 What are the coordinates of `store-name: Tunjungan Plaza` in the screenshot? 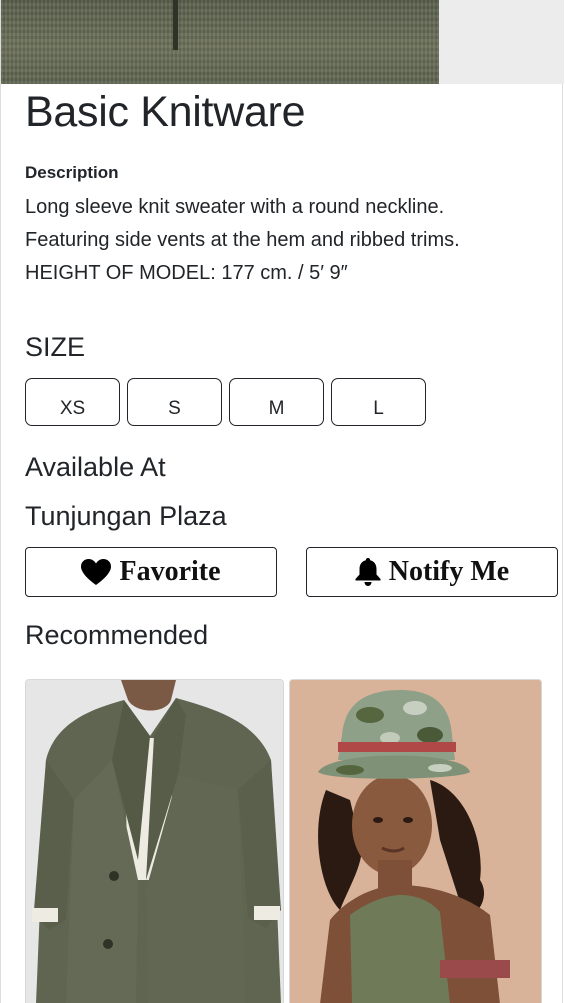 It's located at (126, 516).